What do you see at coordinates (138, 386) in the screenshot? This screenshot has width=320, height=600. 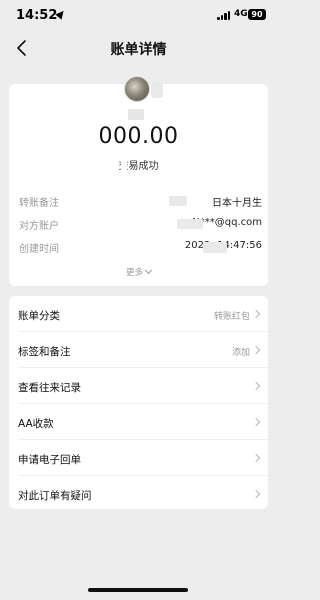 I see `action-view-history: 查看往来记录` at bounding box center [138, 386].